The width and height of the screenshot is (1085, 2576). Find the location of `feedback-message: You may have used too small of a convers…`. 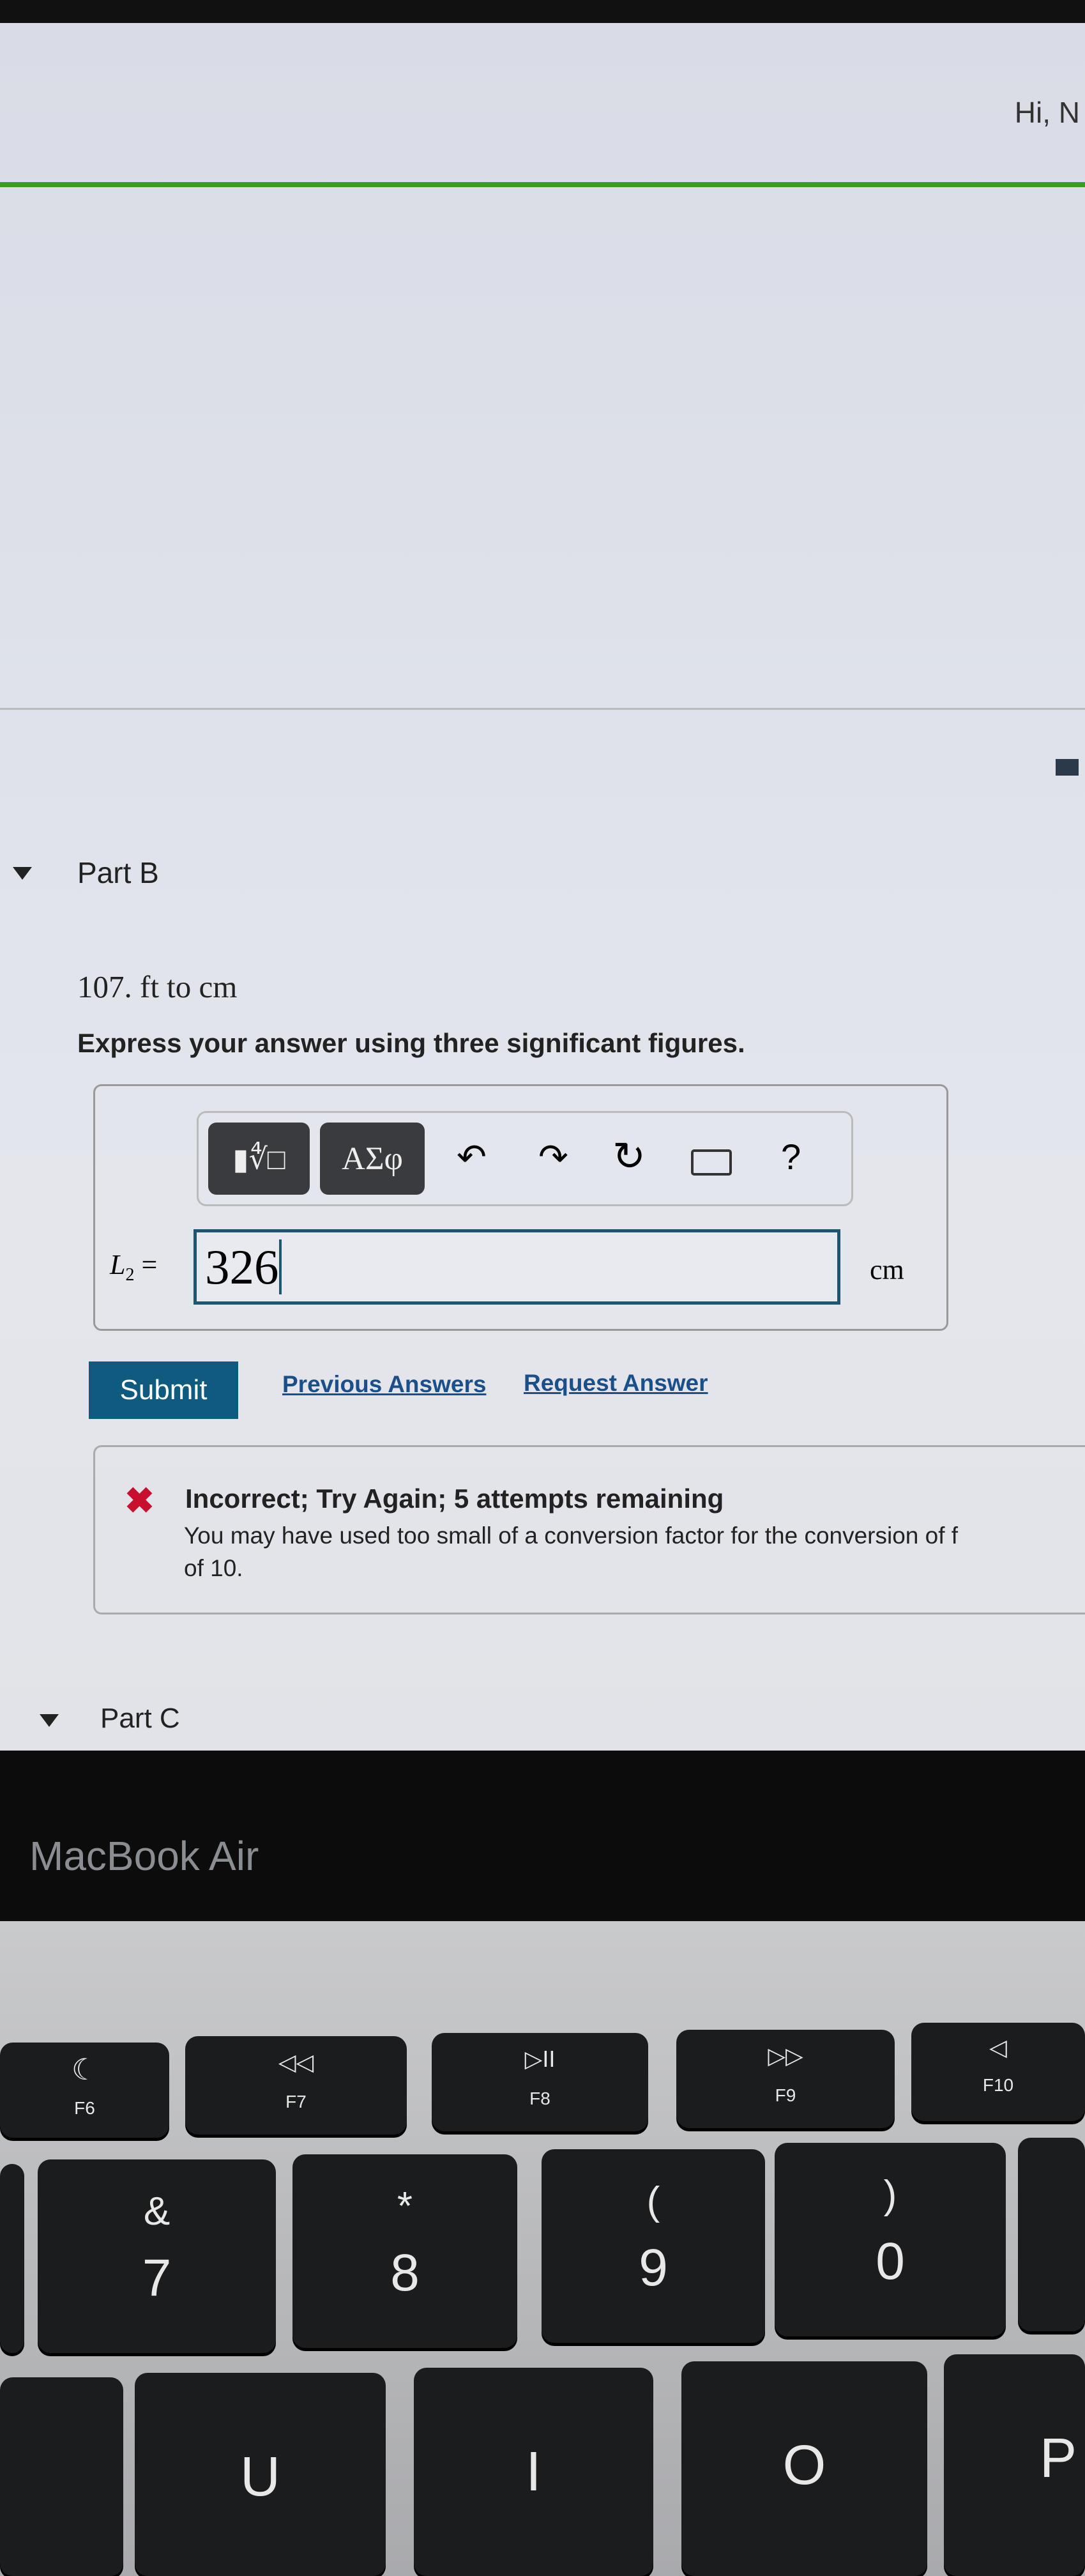

feedback-message: You may have used too small of a convers… is located at coordinates (571, 1535).